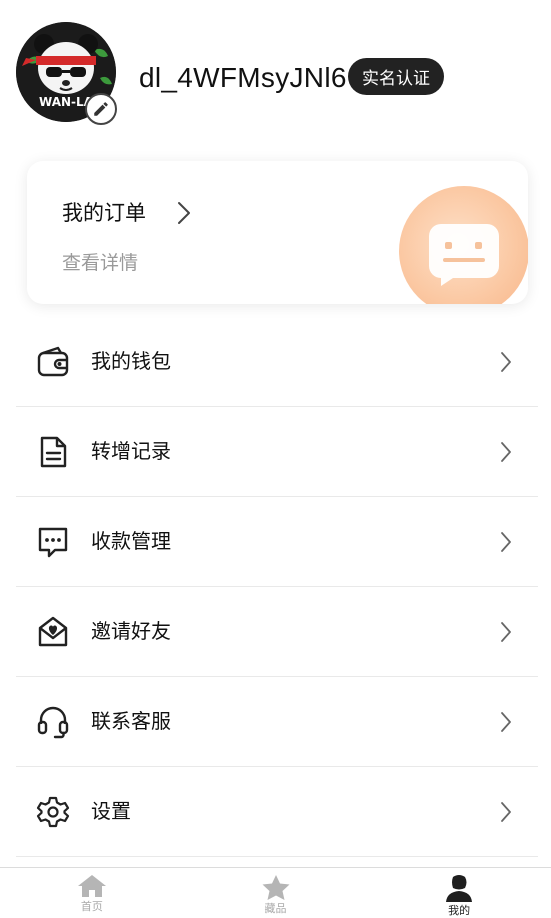  Describe the element at coordinates (53, 361) in the screenshot. I see `wallet-icon` at that location.